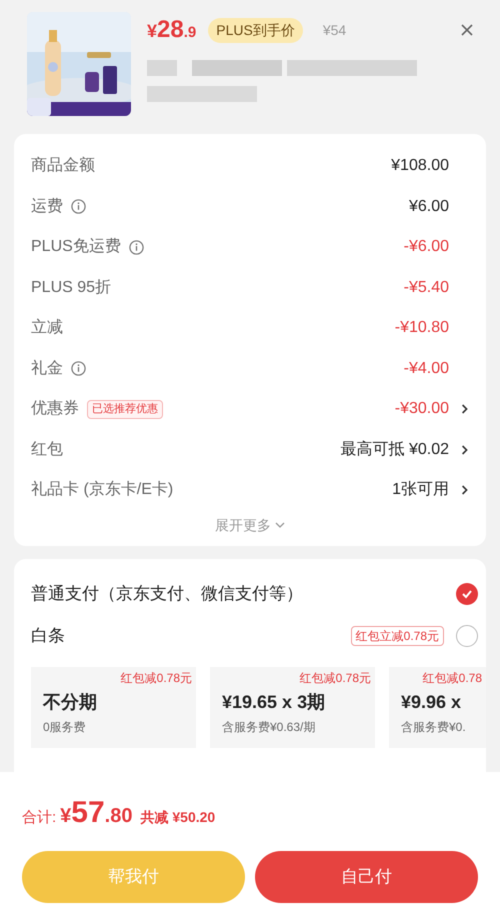  What do you see at coordinates (428, 206) in the screenshot?
I see `fee-value: ¥6.00` at bounding box center [428, 206].